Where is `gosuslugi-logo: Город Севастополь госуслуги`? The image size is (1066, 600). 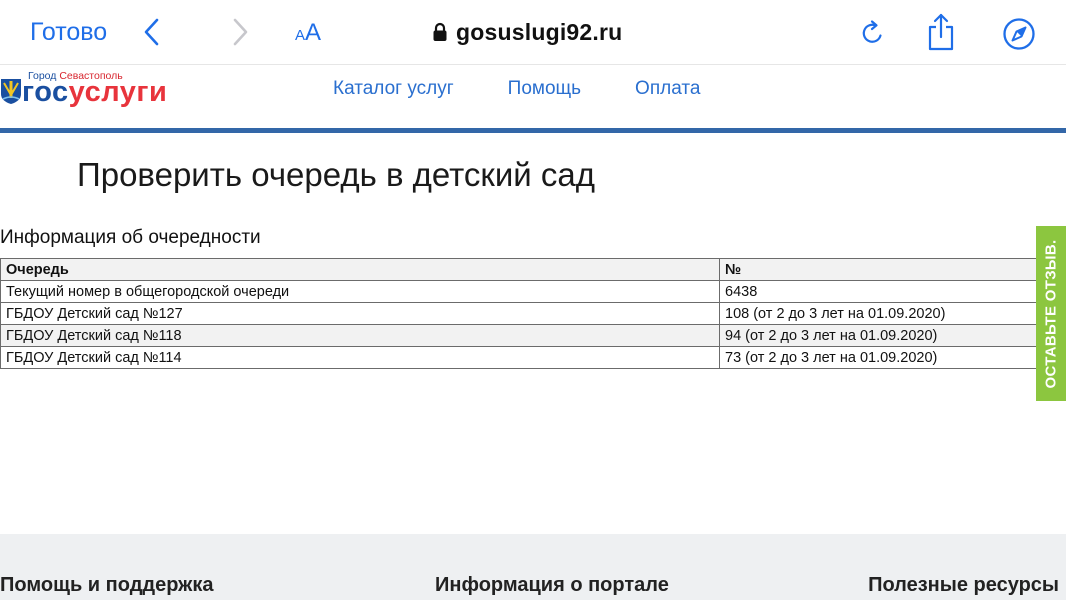
gosuslugi-logo: Город Севастополь госуслуги is located at coordinates (100, 92).